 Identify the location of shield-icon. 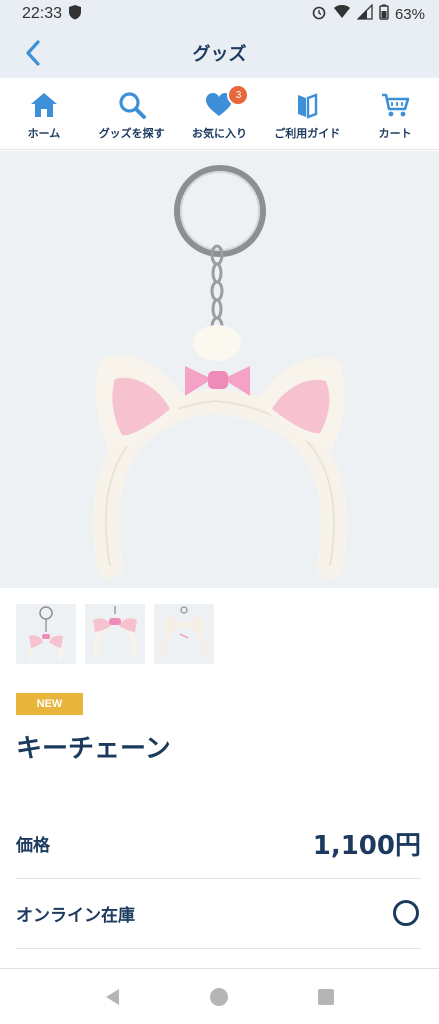
(75, 14).